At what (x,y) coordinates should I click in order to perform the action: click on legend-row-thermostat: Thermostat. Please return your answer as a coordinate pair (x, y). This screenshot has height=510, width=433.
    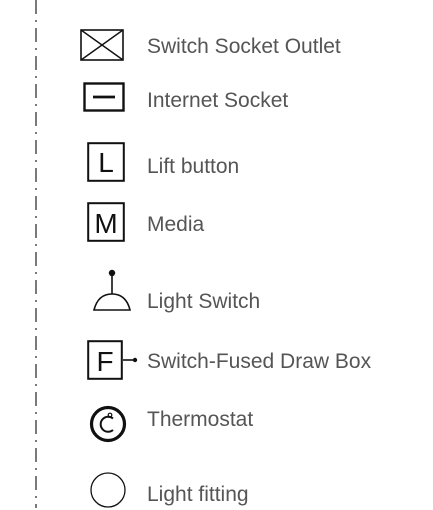
    Looking at the image, I should click on (216, 425).